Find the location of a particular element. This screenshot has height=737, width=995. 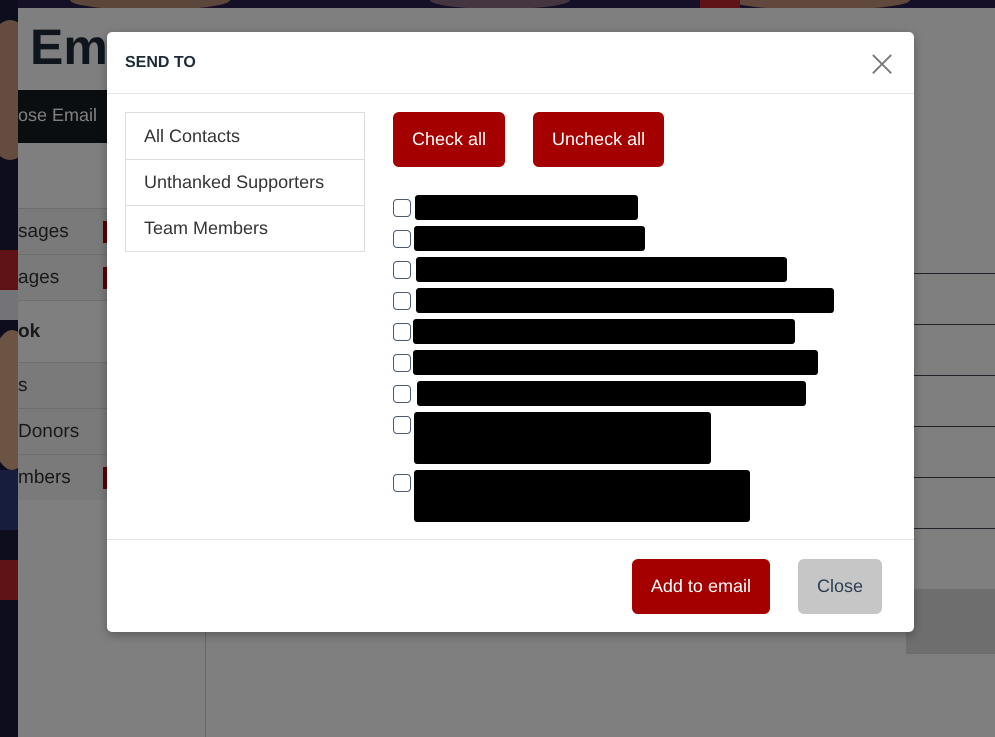

check-all-button: Check all is located at coordinates (449, 139).